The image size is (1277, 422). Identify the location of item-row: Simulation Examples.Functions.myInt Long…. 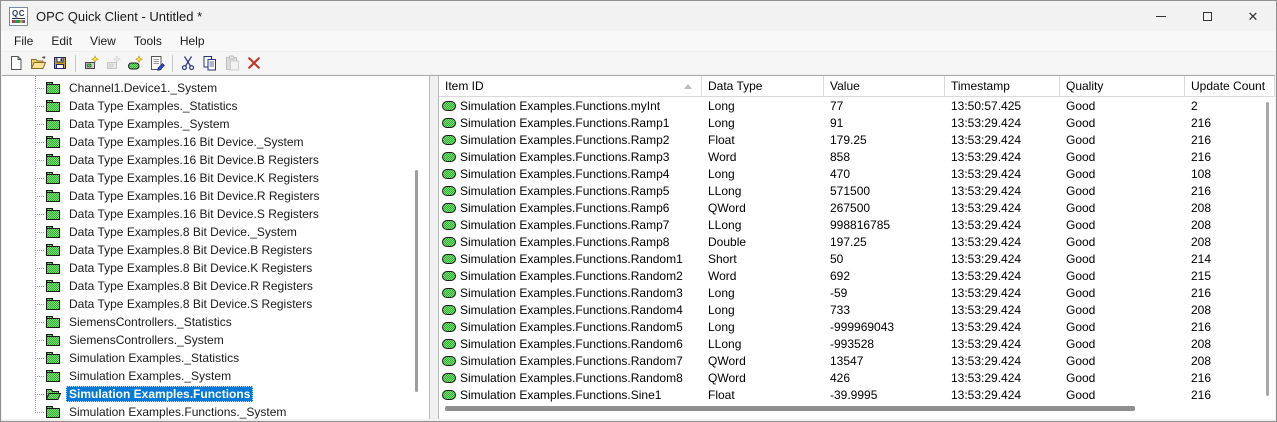
(857, 105).